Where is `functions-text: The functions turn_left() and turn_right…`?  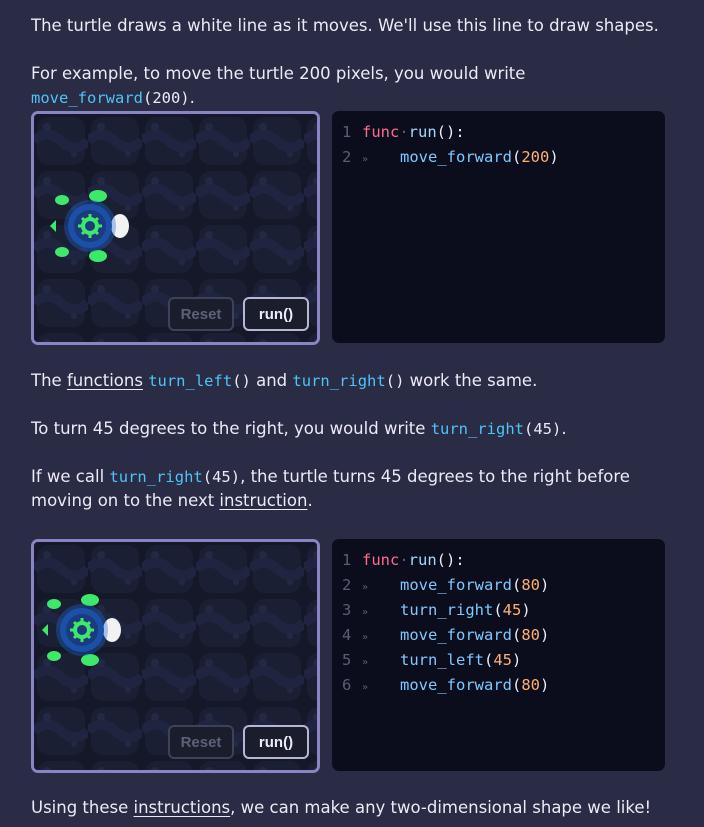 functions-text: The functions turn_left() and turn_right… is located at coordinates (284, 380).